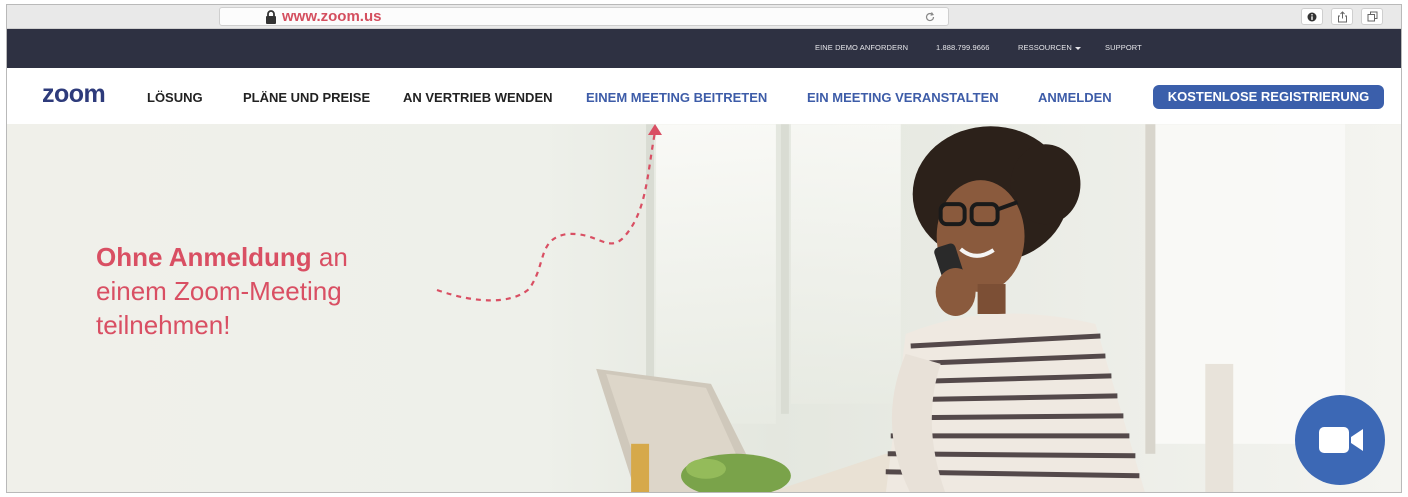  Describe the element at coordinates (676, 98) in the screenshot. I see `nav-join-meeting: EINEM MEETING BEITRETEN` at that location.